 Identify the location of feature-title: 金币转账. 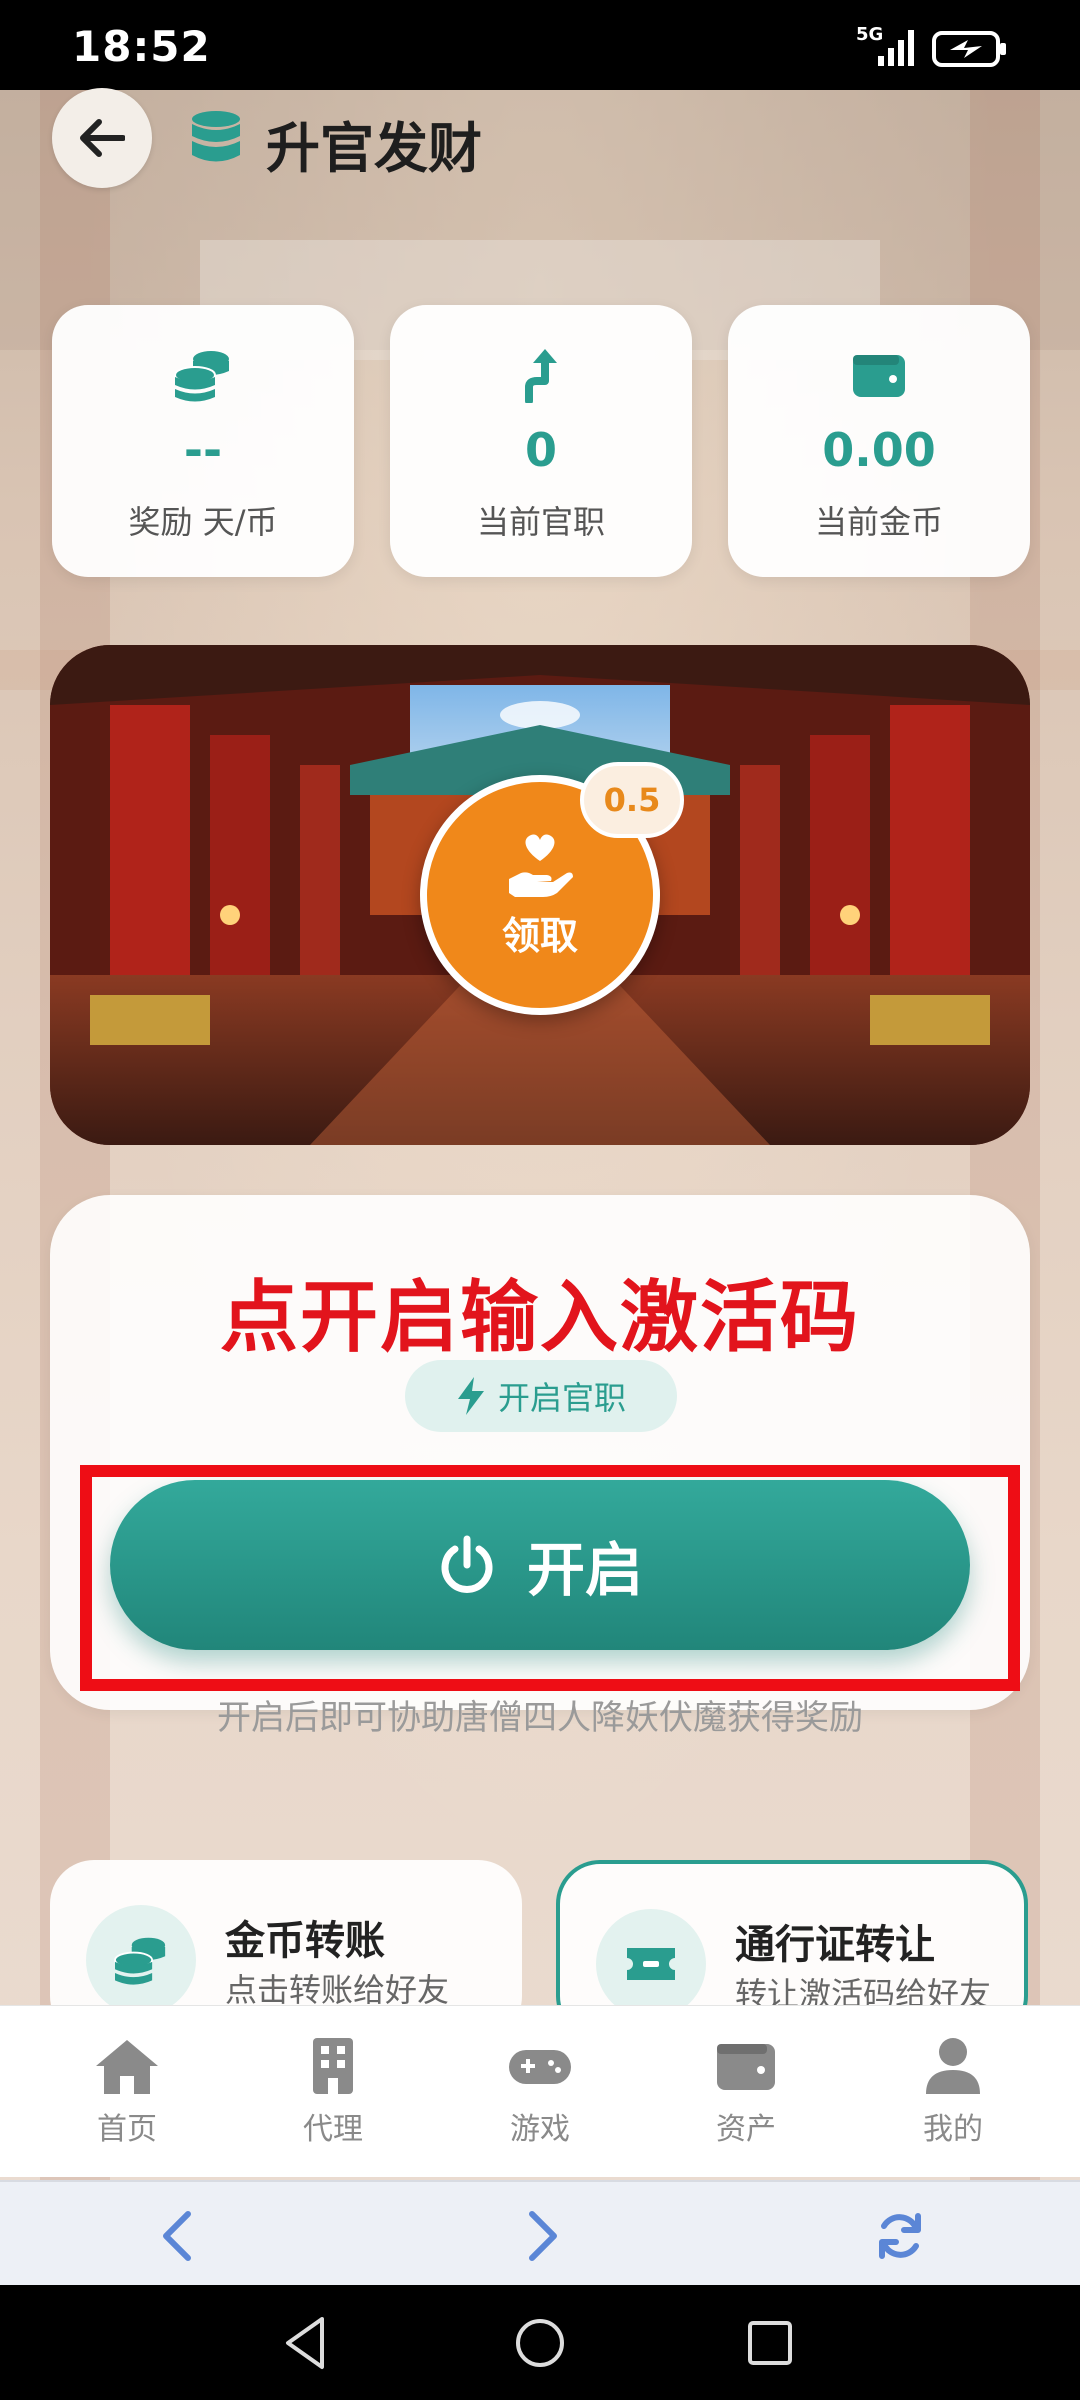
(305, 1941).